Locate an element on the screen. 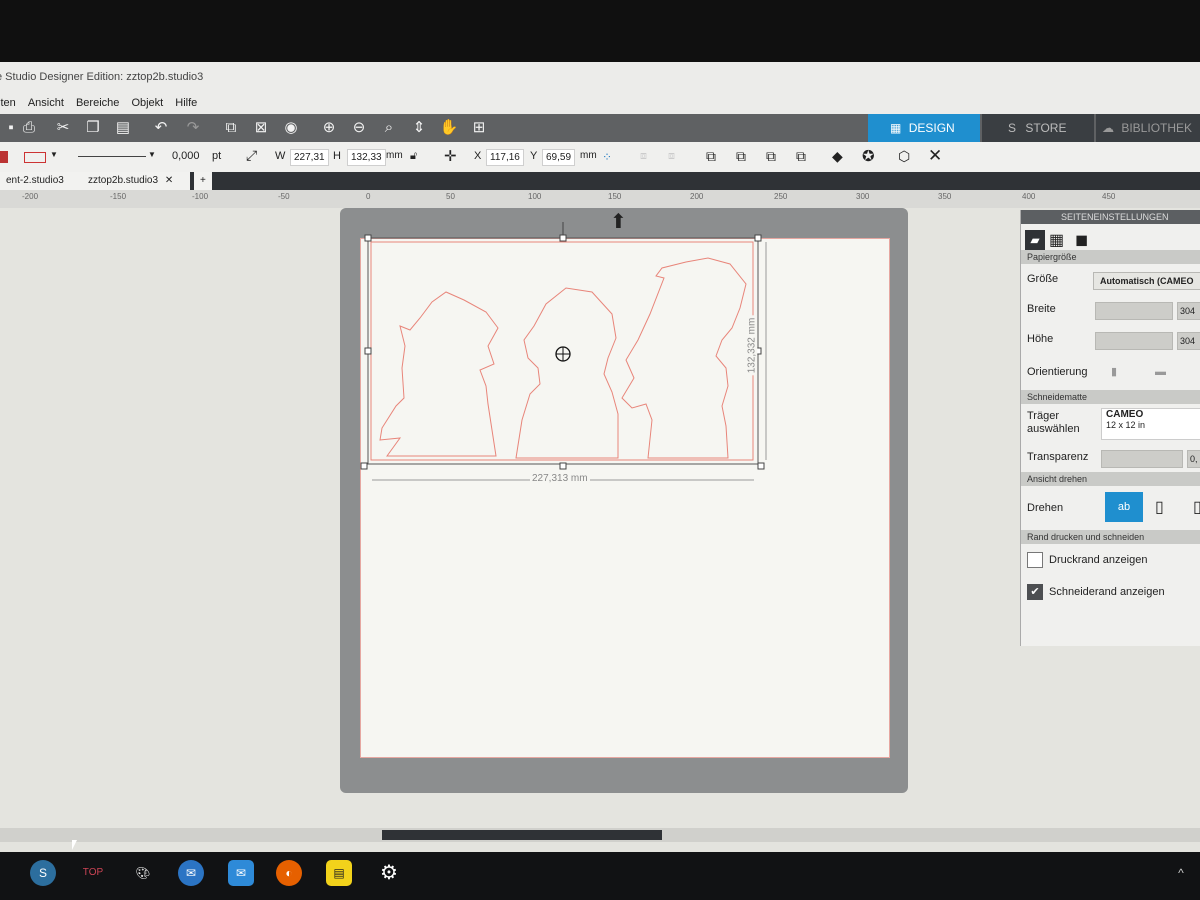  rotate-row: Drehen ab ▯ ▯ is located at coordinates (1110, 508).